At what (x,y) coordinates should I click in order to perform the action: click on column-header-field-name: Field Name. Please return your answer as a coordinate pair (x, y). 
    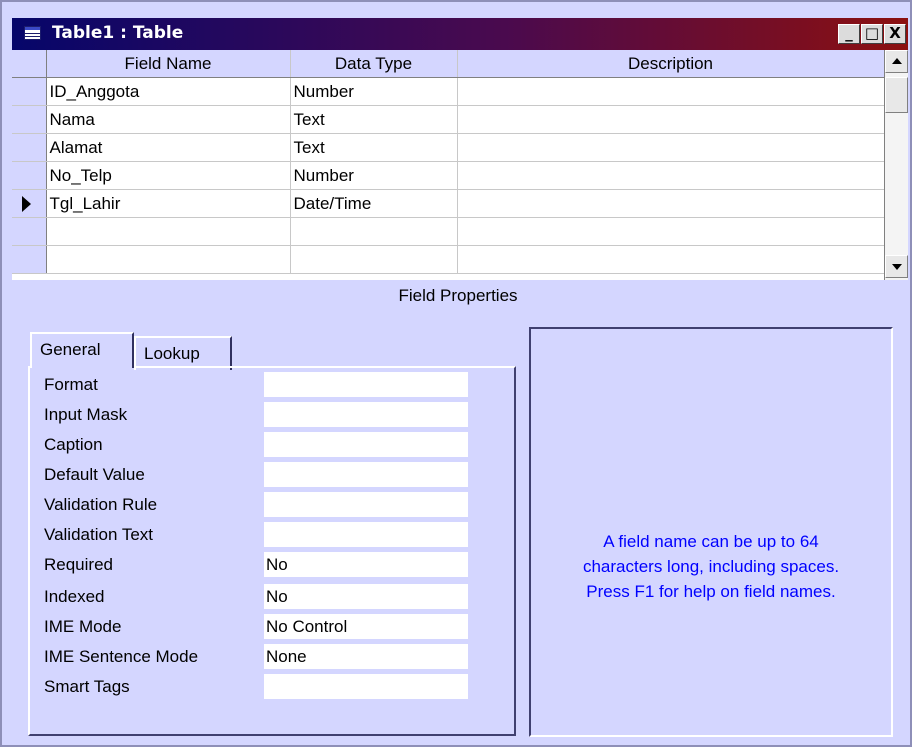
    Looking at the image, I should click on (168, 64).